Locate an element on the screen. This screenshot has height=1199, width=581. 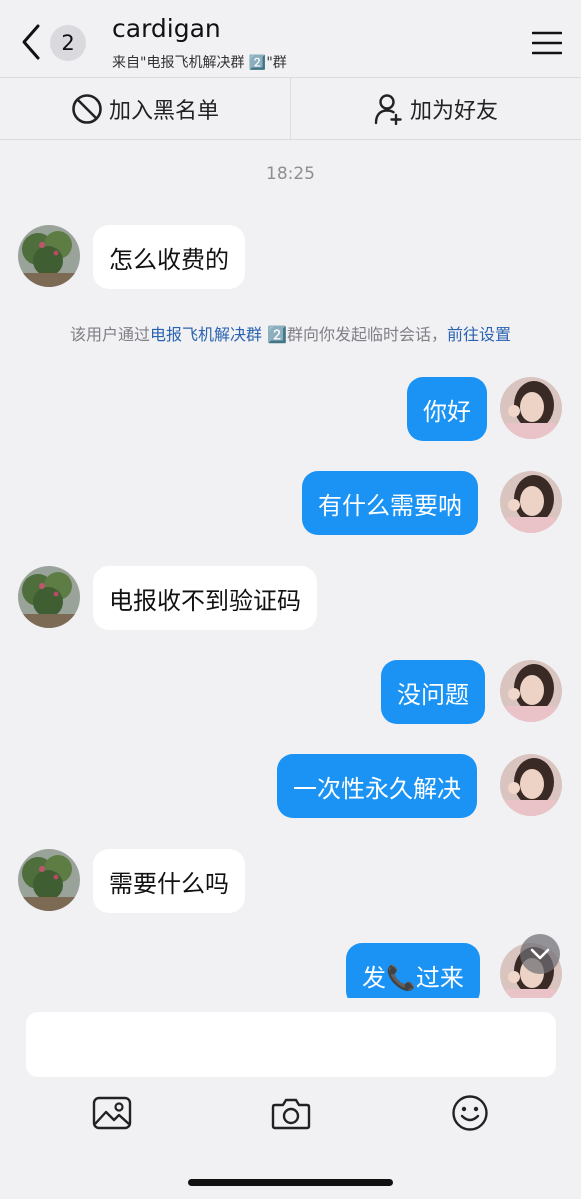
chat-header: 2 cardigan 来自"电报飞机解决群 2️⃣"群 is located at coordinates (290, 39).